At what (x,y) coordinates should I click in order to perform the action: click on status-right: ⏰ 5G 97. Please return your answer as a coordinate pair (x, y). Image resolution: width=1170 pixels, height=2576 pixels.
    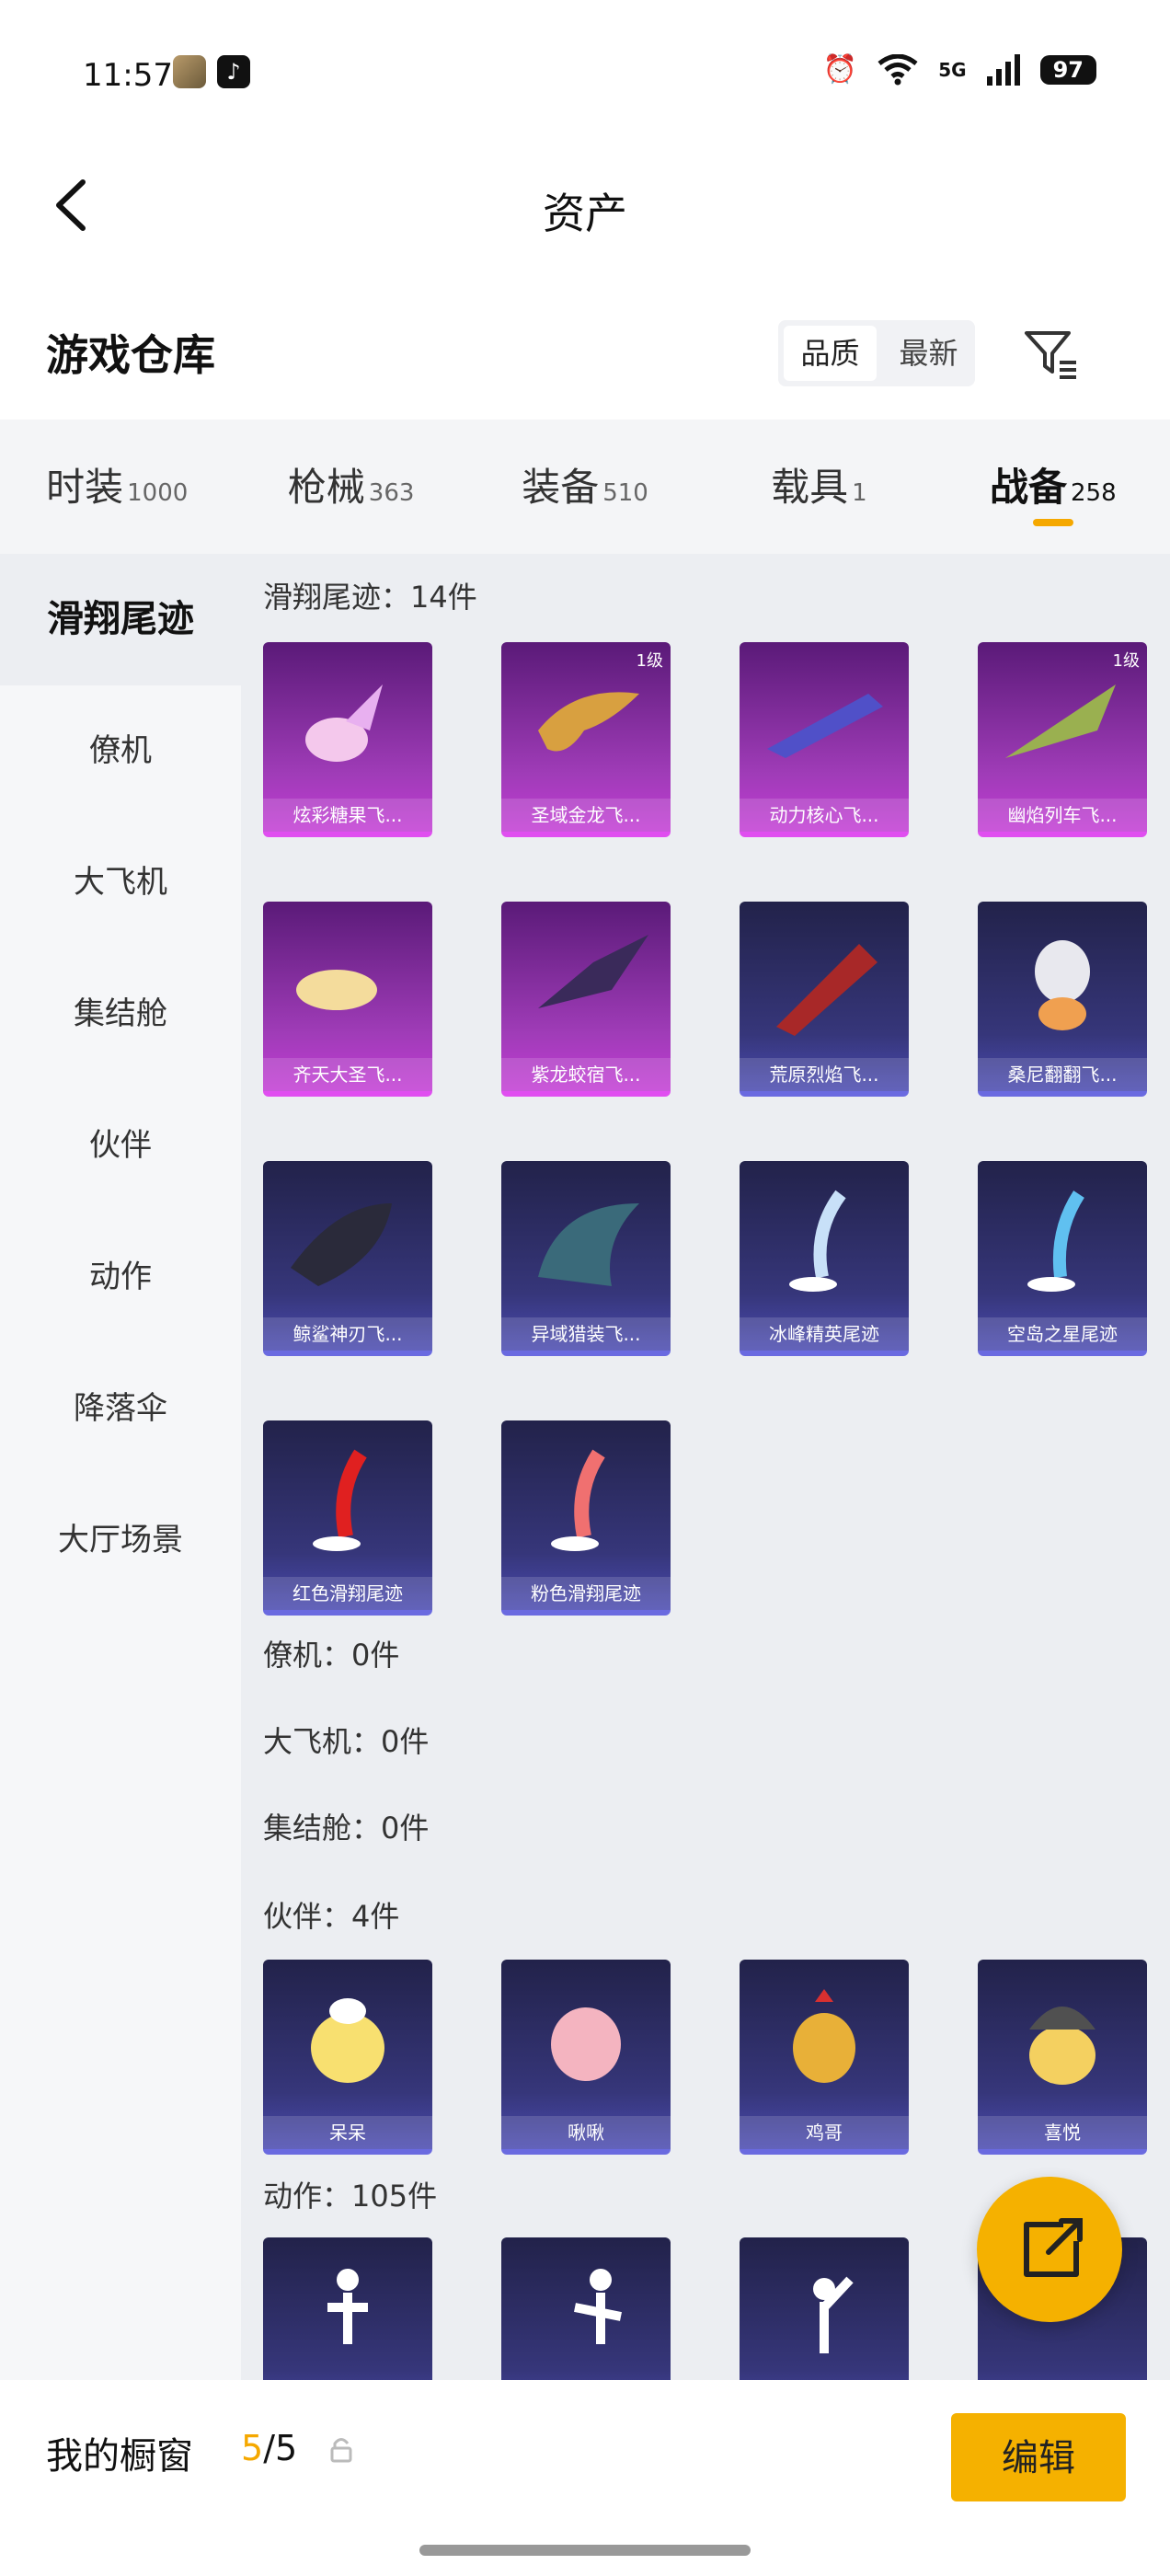
    Looking at the image, I should click on (959, 69).